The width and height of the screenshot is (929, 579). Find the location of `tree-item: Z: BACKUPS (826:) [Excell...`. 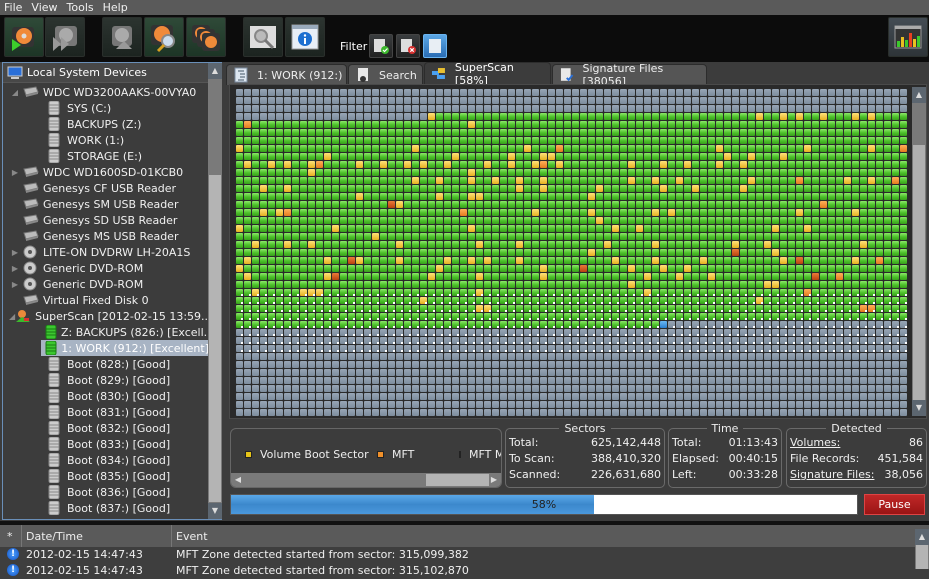

tree-item: Z: BACKUPS (826:) [Excell... is located at coordinates (108, 332).